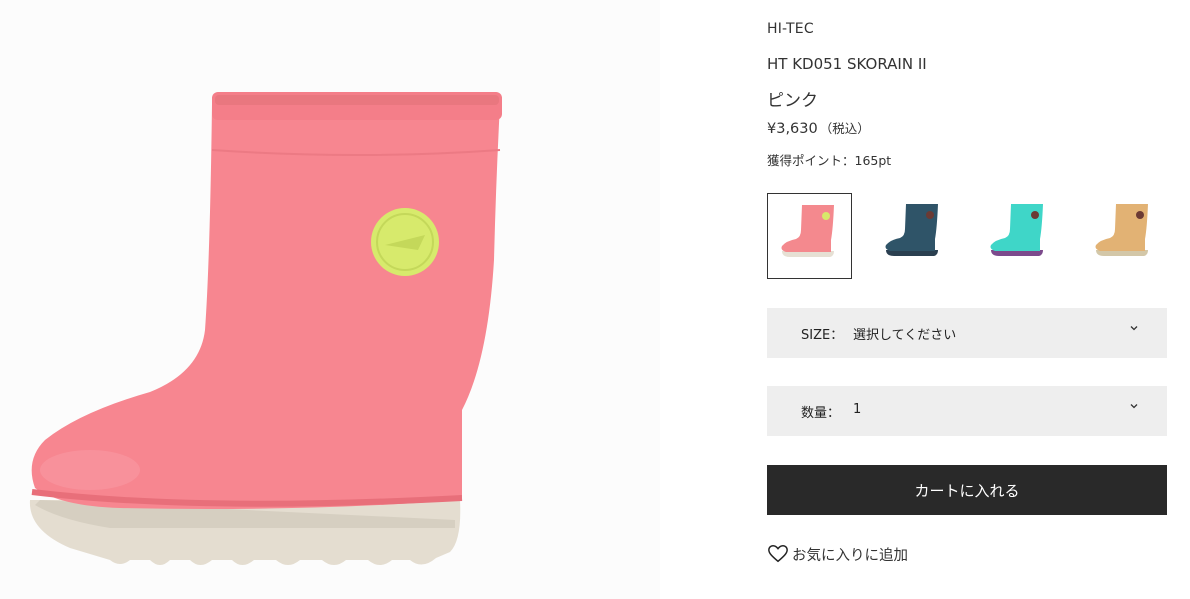 The width and height of the screenshot is (1190, 599). Describe the element at coordinates (911, 230) in the screenshot. I see `boot-thumbnail-navy` at that location.